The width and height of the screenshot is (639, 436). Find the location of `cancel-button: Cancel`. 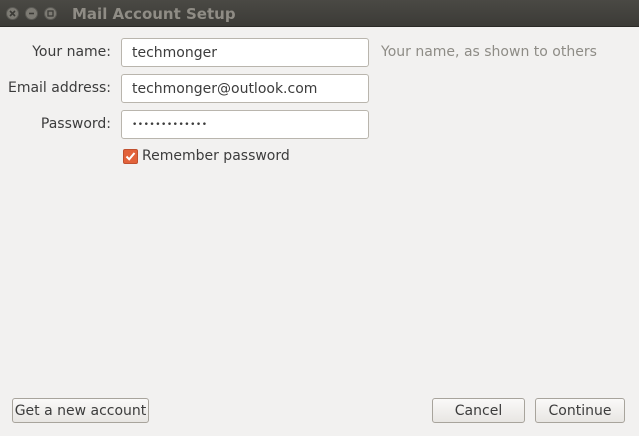

cancel-button: Cancel is located at coordinates (478, 410).